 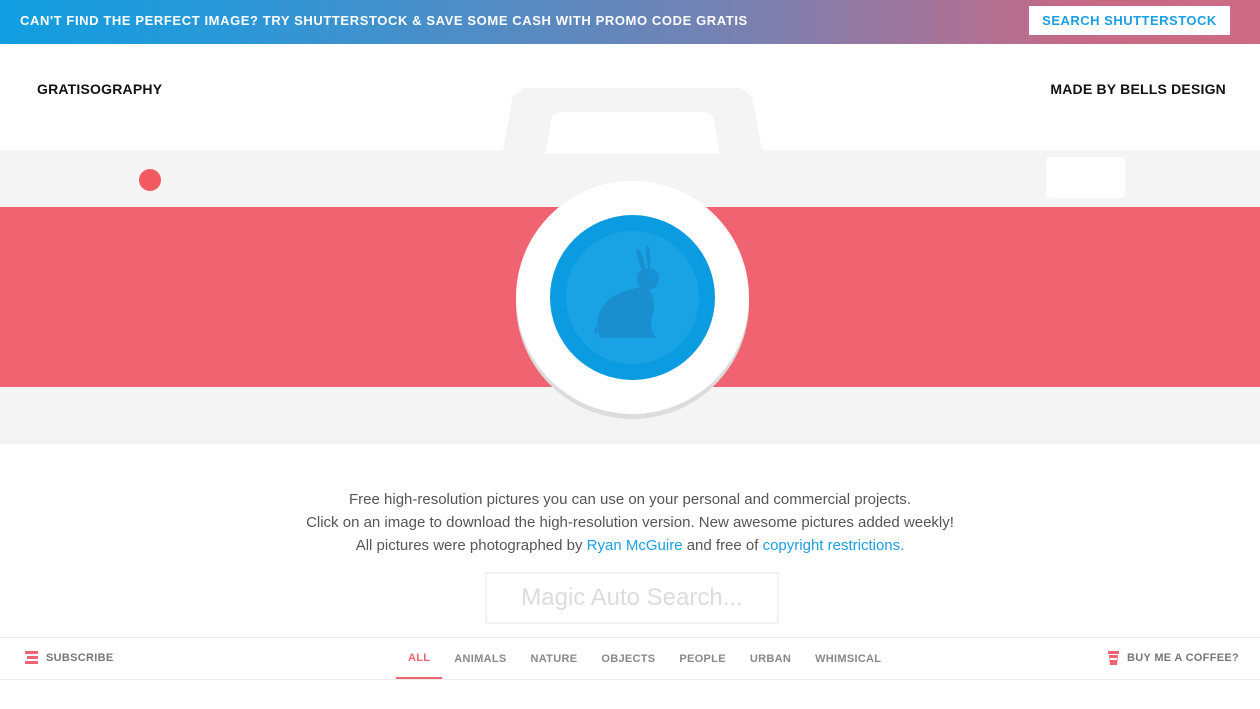 I want to click on made-by-link: MADE BY BELLS DESIGN, so click(x=1138, y=89).